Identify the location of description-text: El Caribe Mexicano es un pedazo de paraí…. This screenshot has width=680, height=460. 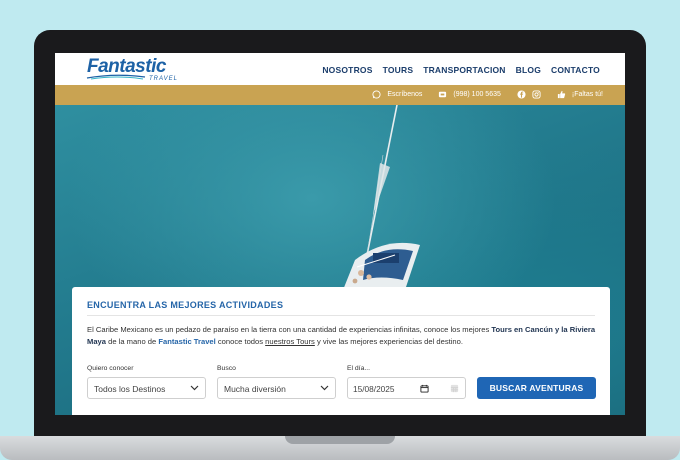
(289, 329).